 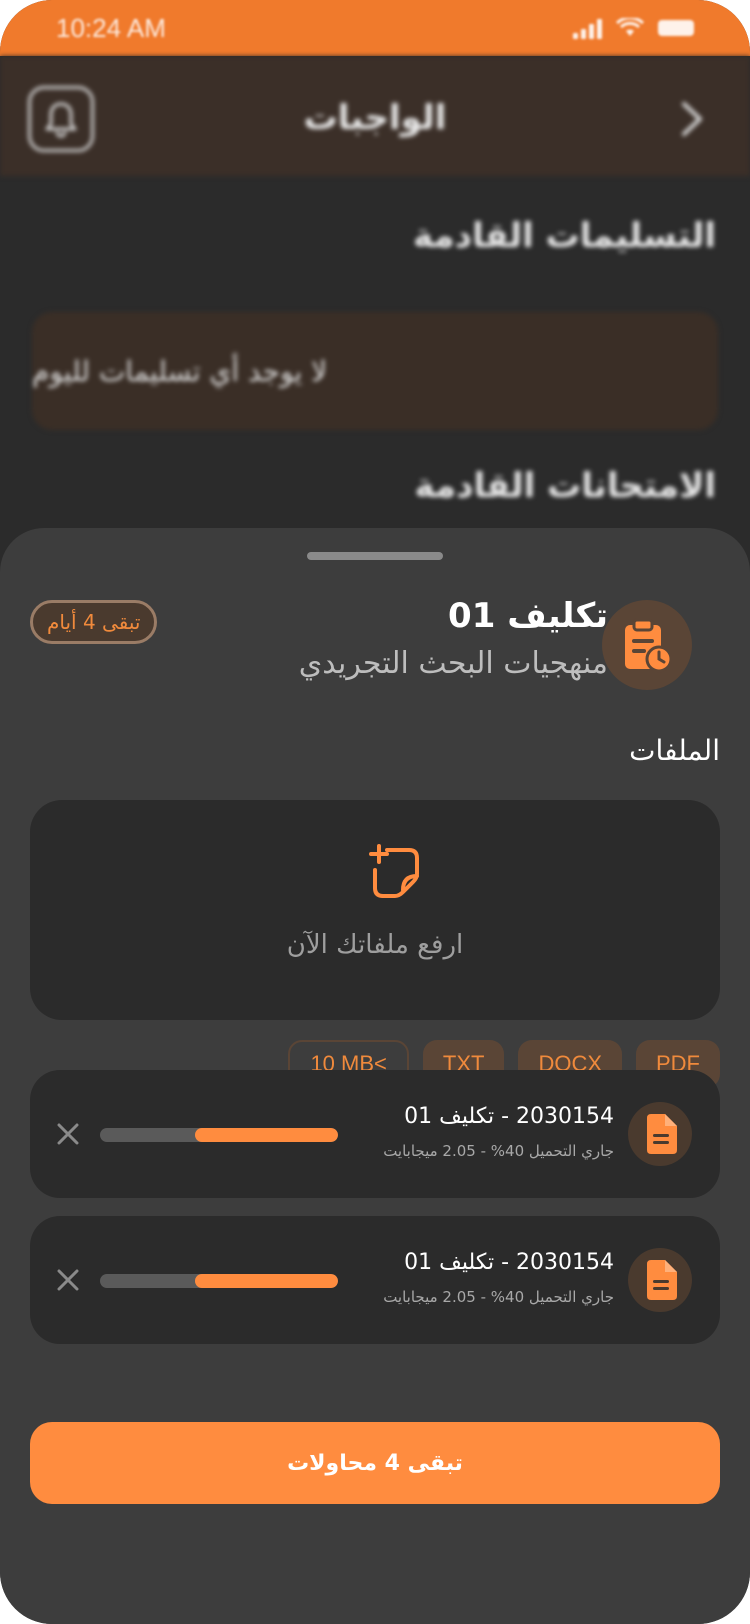 I want to click on days-left-badge: تبقى 4 أيام, so click(x=94, y=622).